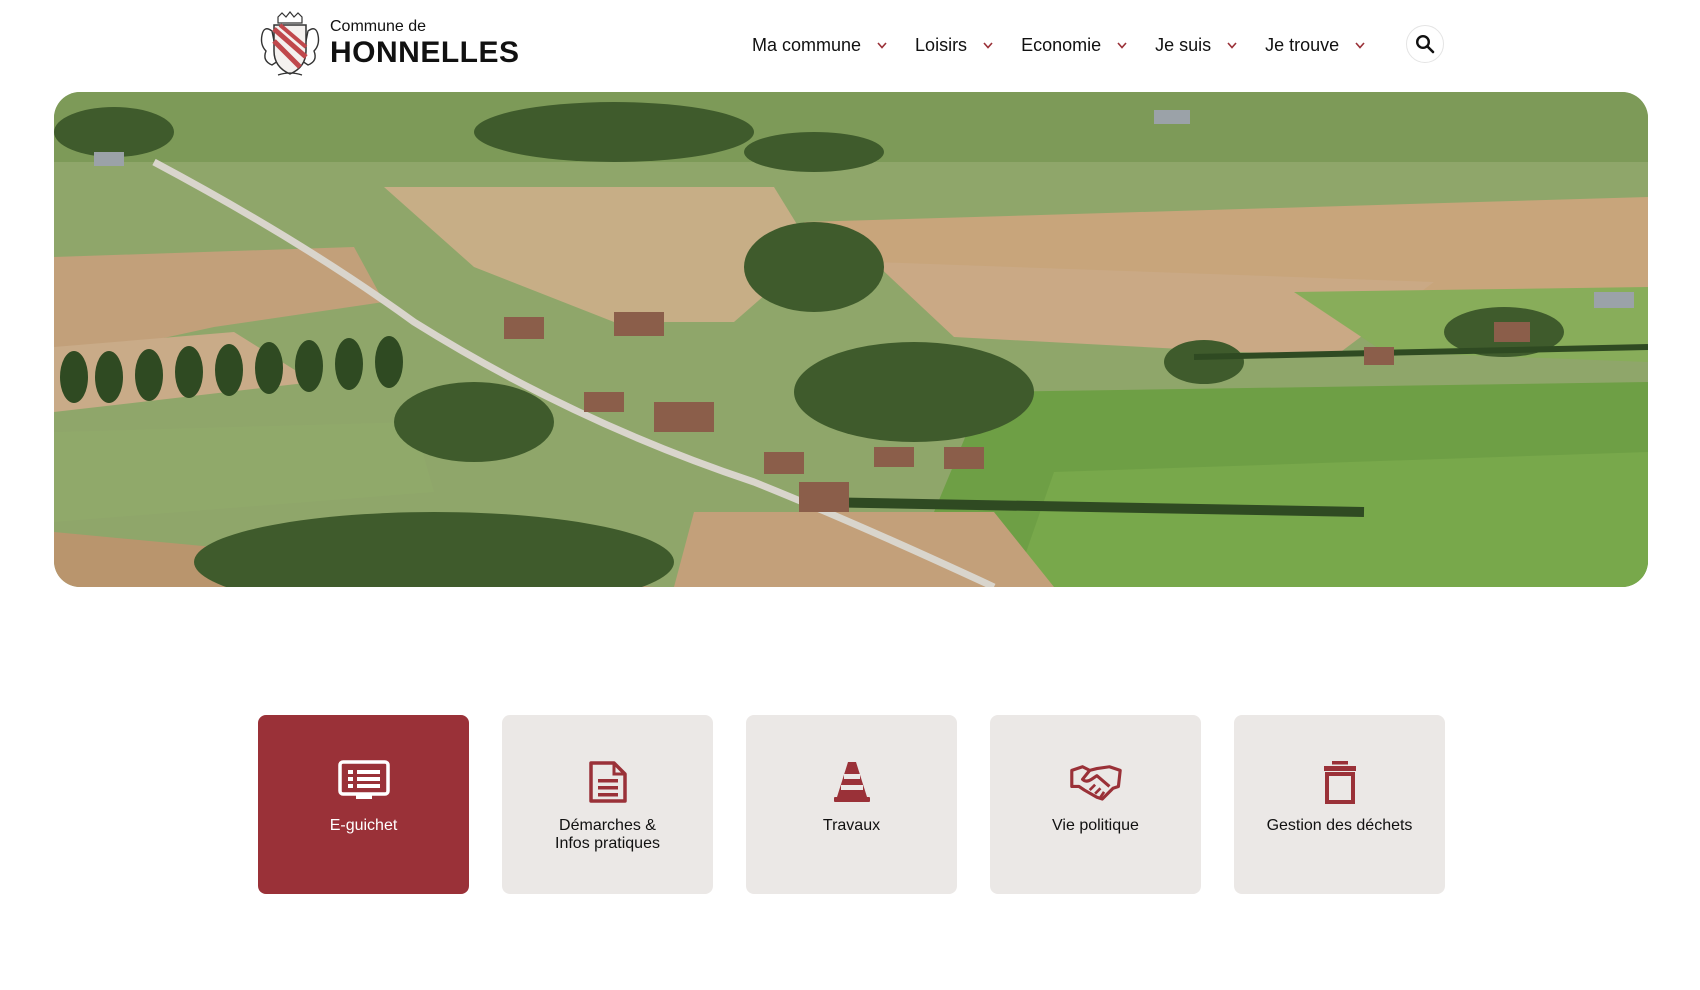  I want to click on nav-item-ma-commune: Ma commune, so click(820, 45).